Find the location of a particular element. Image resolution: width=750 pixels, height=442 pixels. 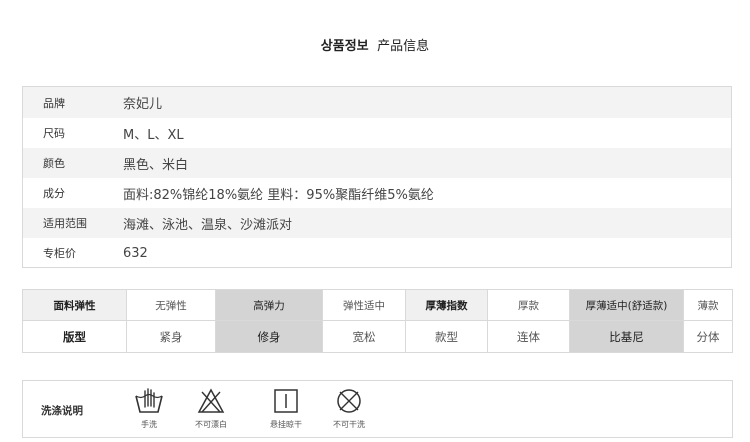

info-value: 奈妃儿 is located at coordinates (143, 104).